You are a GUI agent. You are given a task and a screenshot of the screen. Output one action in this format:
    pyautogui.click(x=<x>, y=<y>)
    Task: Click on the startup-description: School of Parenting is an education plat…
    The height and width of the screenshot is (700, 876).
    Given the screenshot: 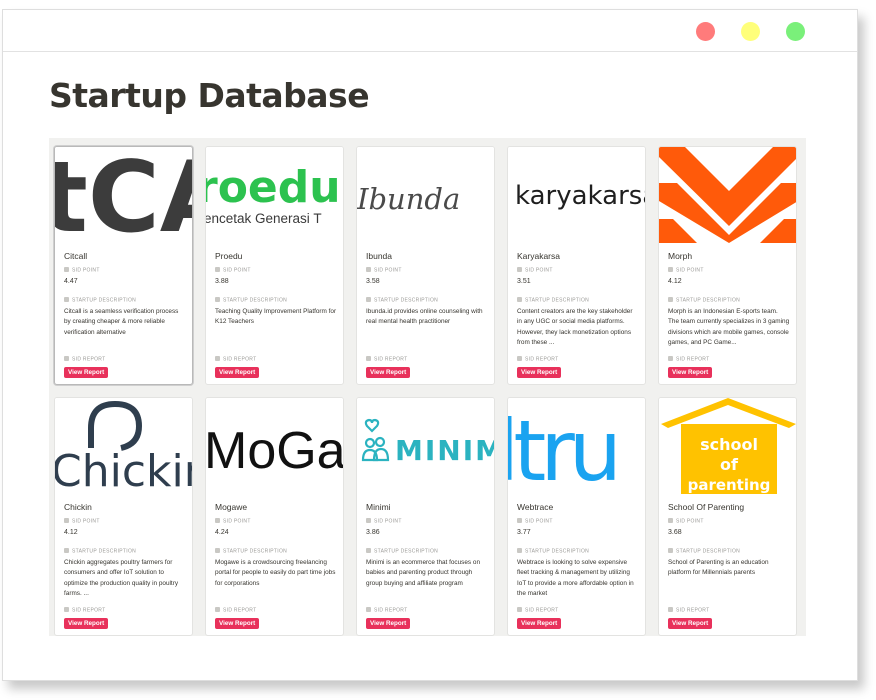 What is the action you would take?
    pyautogui.click(x=718, y=568)
    